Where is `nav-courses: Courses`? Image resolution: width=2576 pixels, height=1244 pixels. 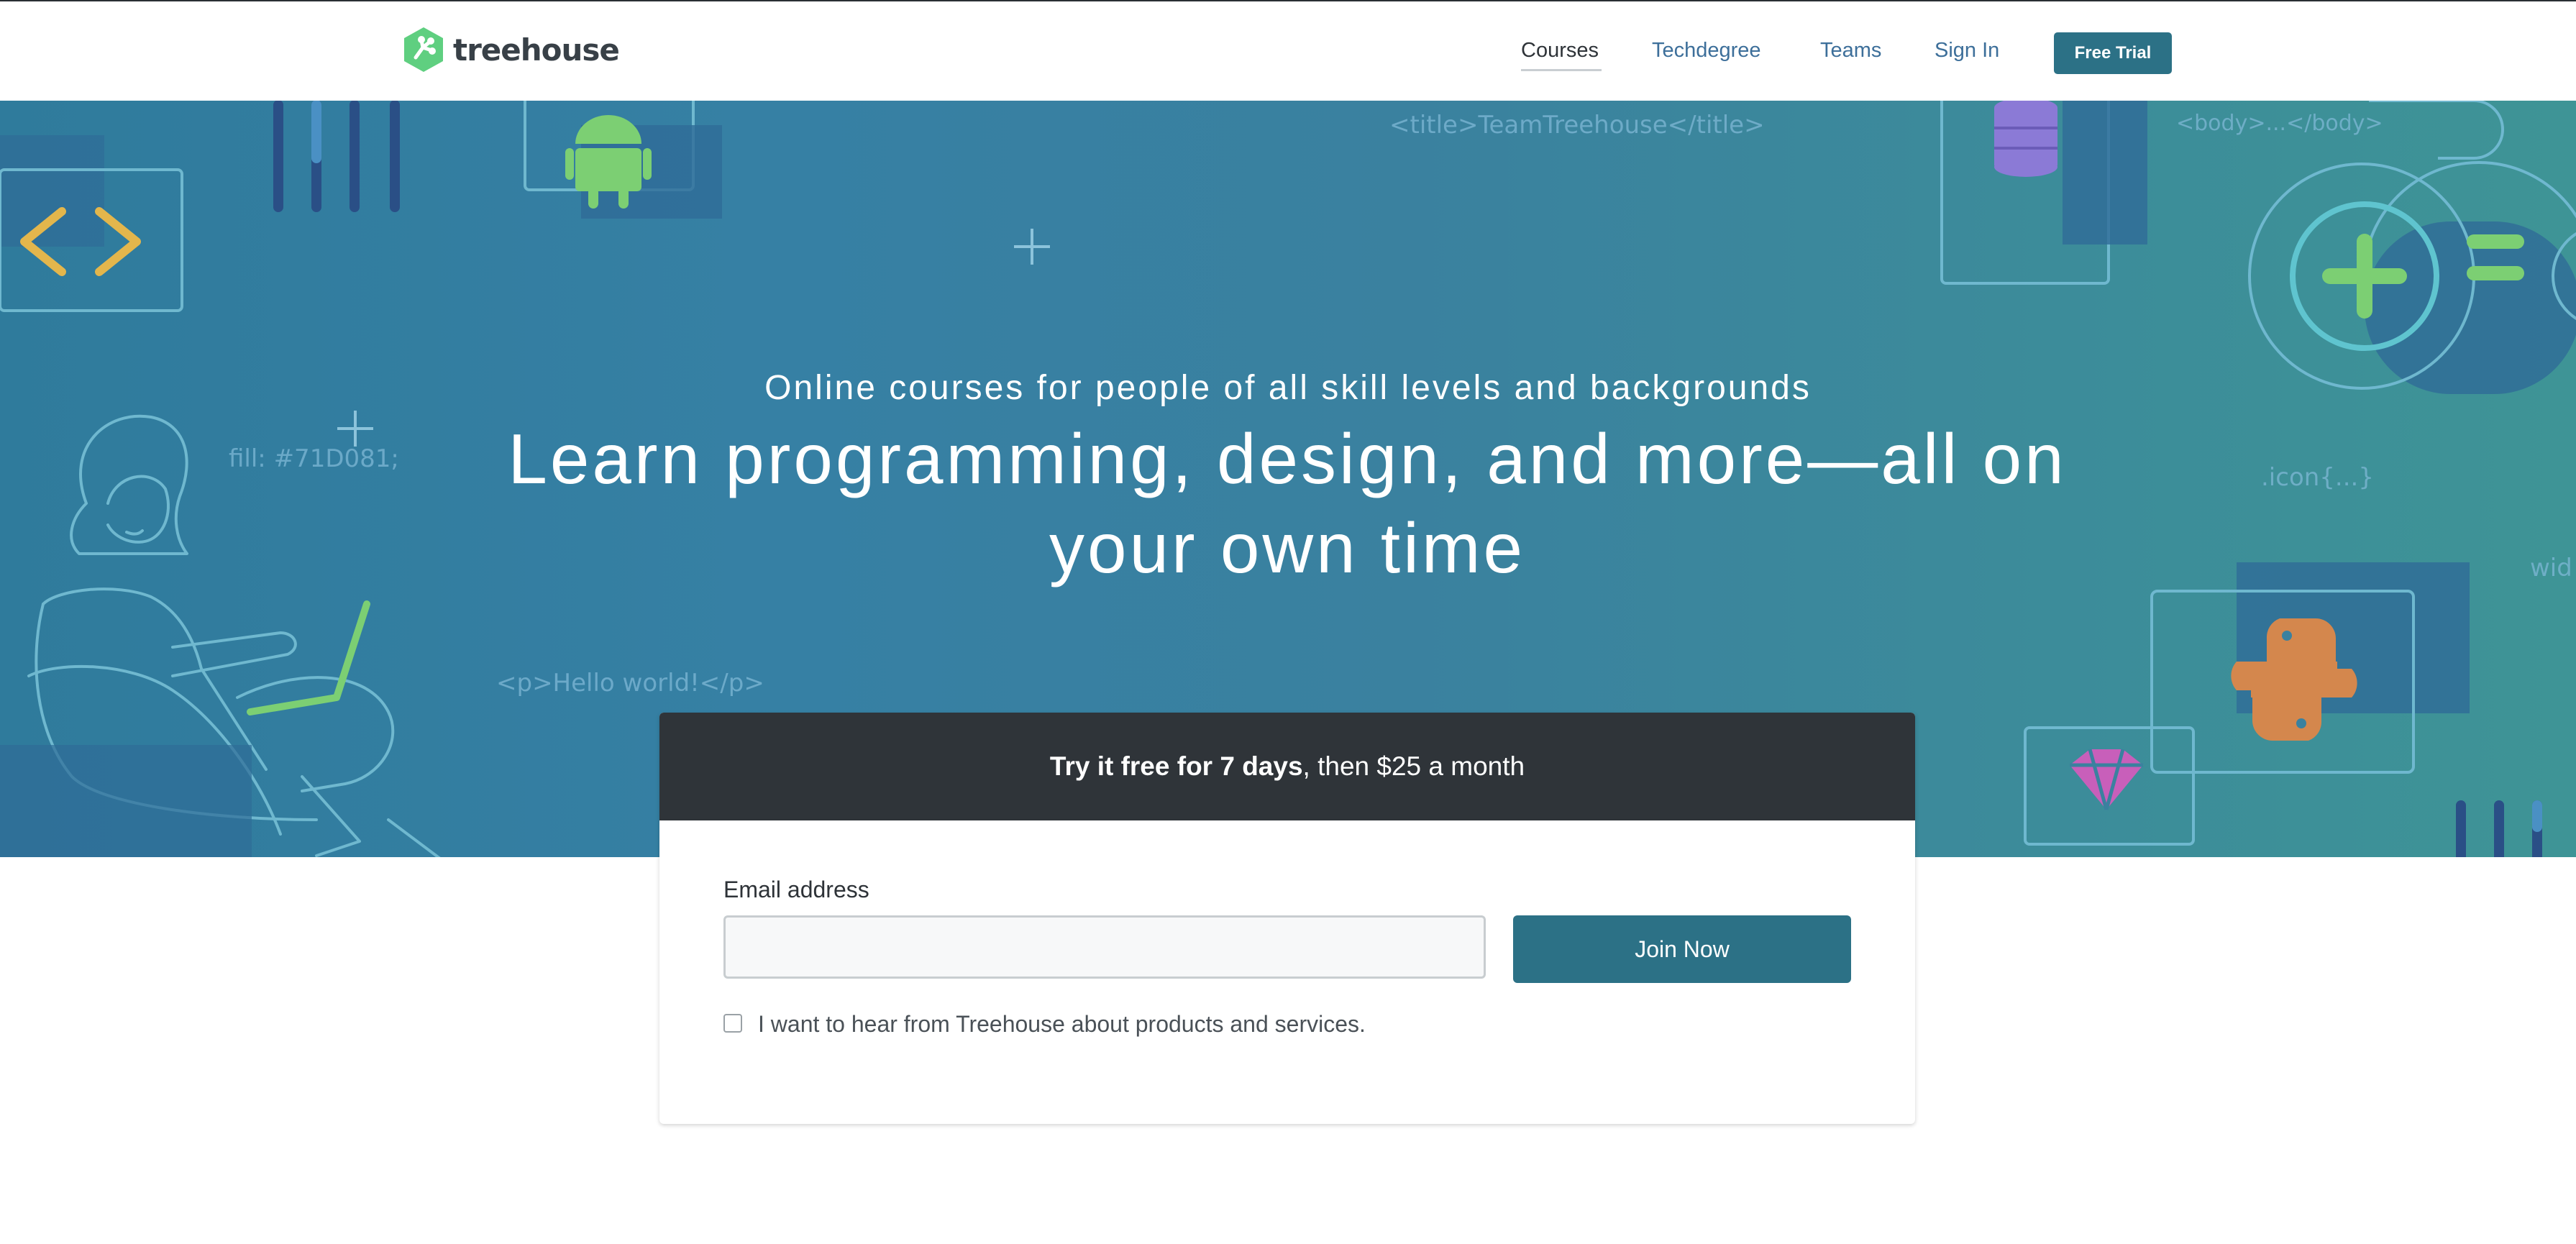
nav-courses: Courses is located at coordinates (1560, 51).